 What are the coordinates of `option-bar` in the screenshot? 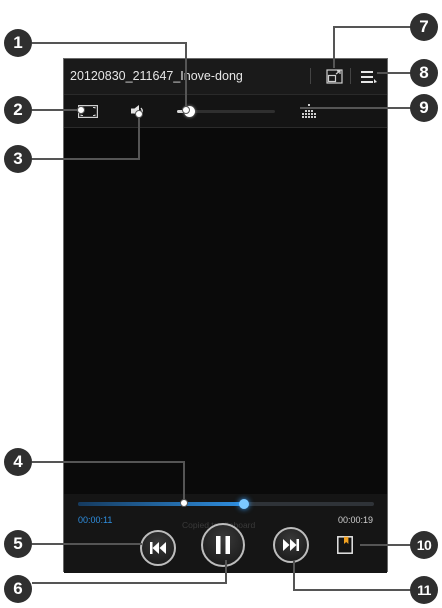 It's located at (225, 111).